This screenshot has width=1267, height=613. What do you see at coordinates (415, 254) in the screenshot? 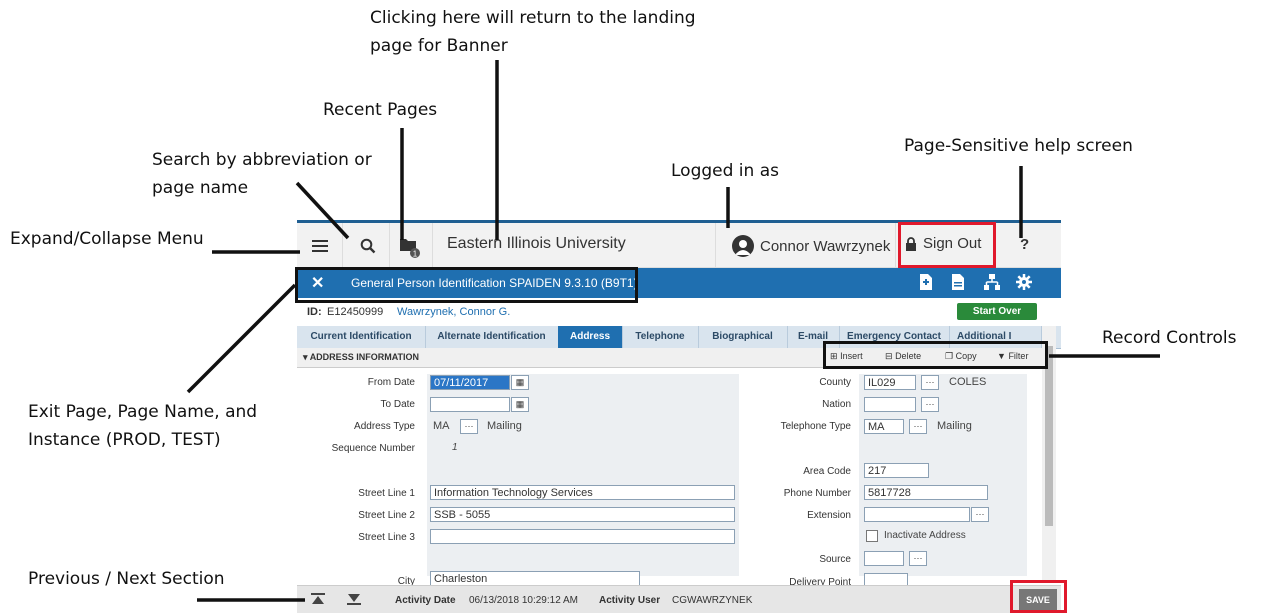
I see `recent-count: 1` at bounding box center [415, 254].